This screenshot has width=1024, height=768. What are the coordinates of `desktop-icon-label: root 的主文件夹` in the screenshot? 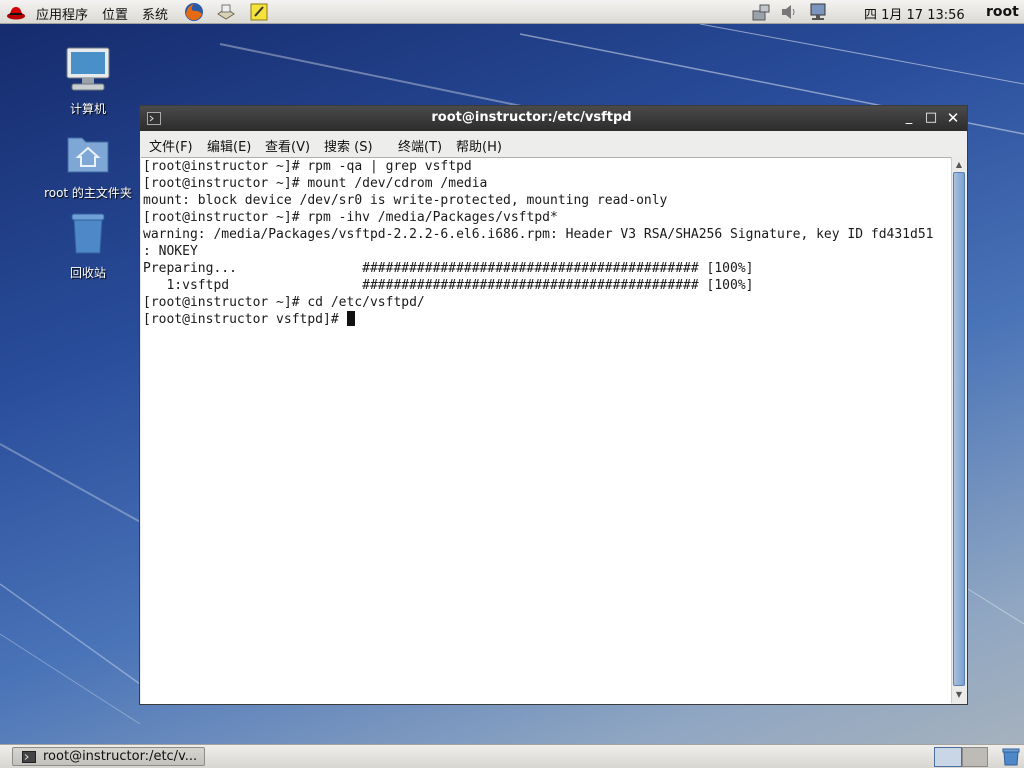 It's located at (88, 193).